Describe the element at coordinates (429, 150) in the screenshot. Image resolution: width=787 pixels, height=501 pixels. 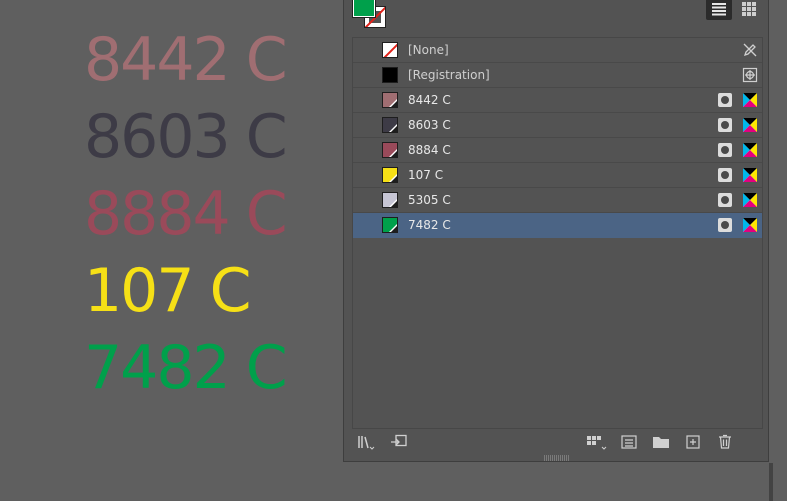
I see `swatch-name: 8884 C` at that location.